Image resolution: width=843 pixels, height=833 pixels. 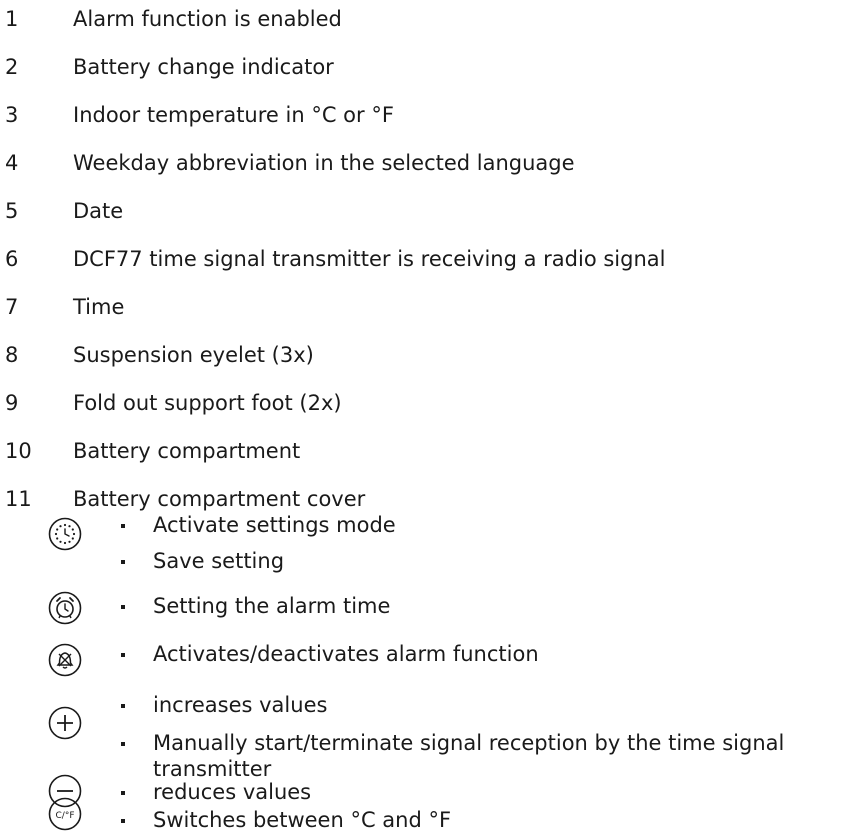 What do you see at coordinates (187, 451) in the screenshot?
I see `item-label: Battery compartment` at bounding box center [187, 451].